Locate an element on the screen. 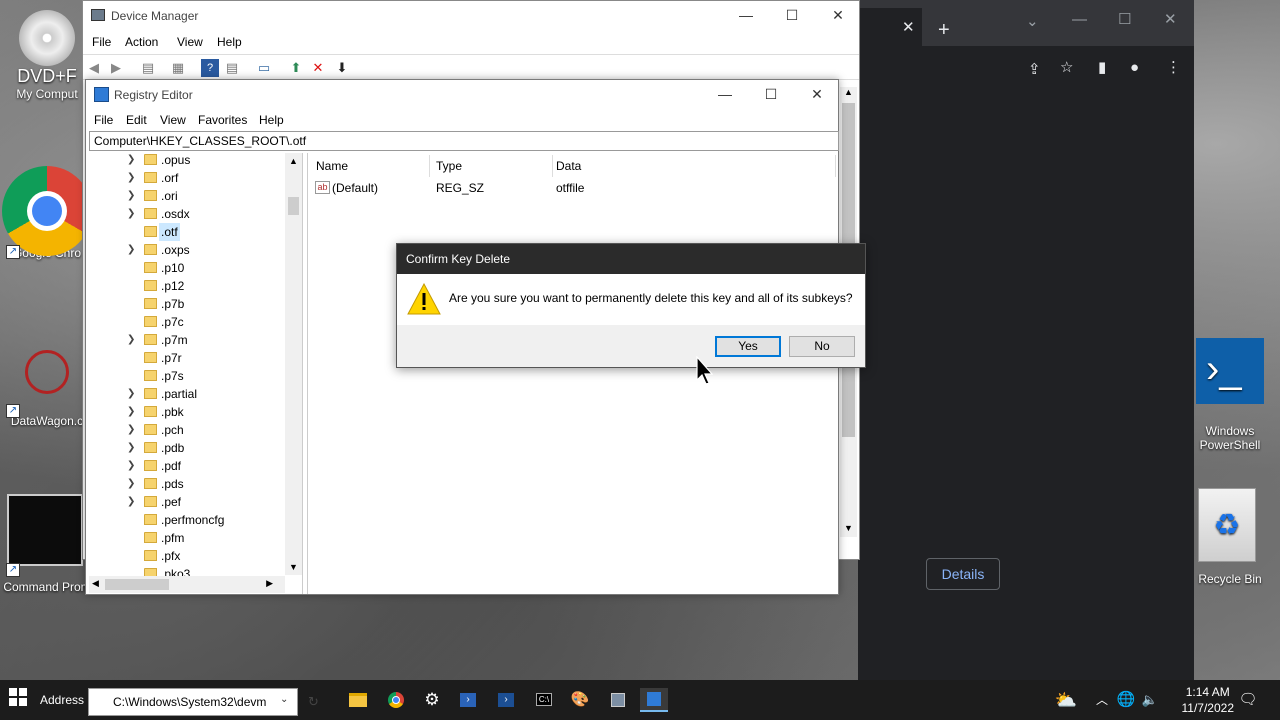 The image size is (1280, 720). list-icon: ▤ is located at coordinates (232, 68).